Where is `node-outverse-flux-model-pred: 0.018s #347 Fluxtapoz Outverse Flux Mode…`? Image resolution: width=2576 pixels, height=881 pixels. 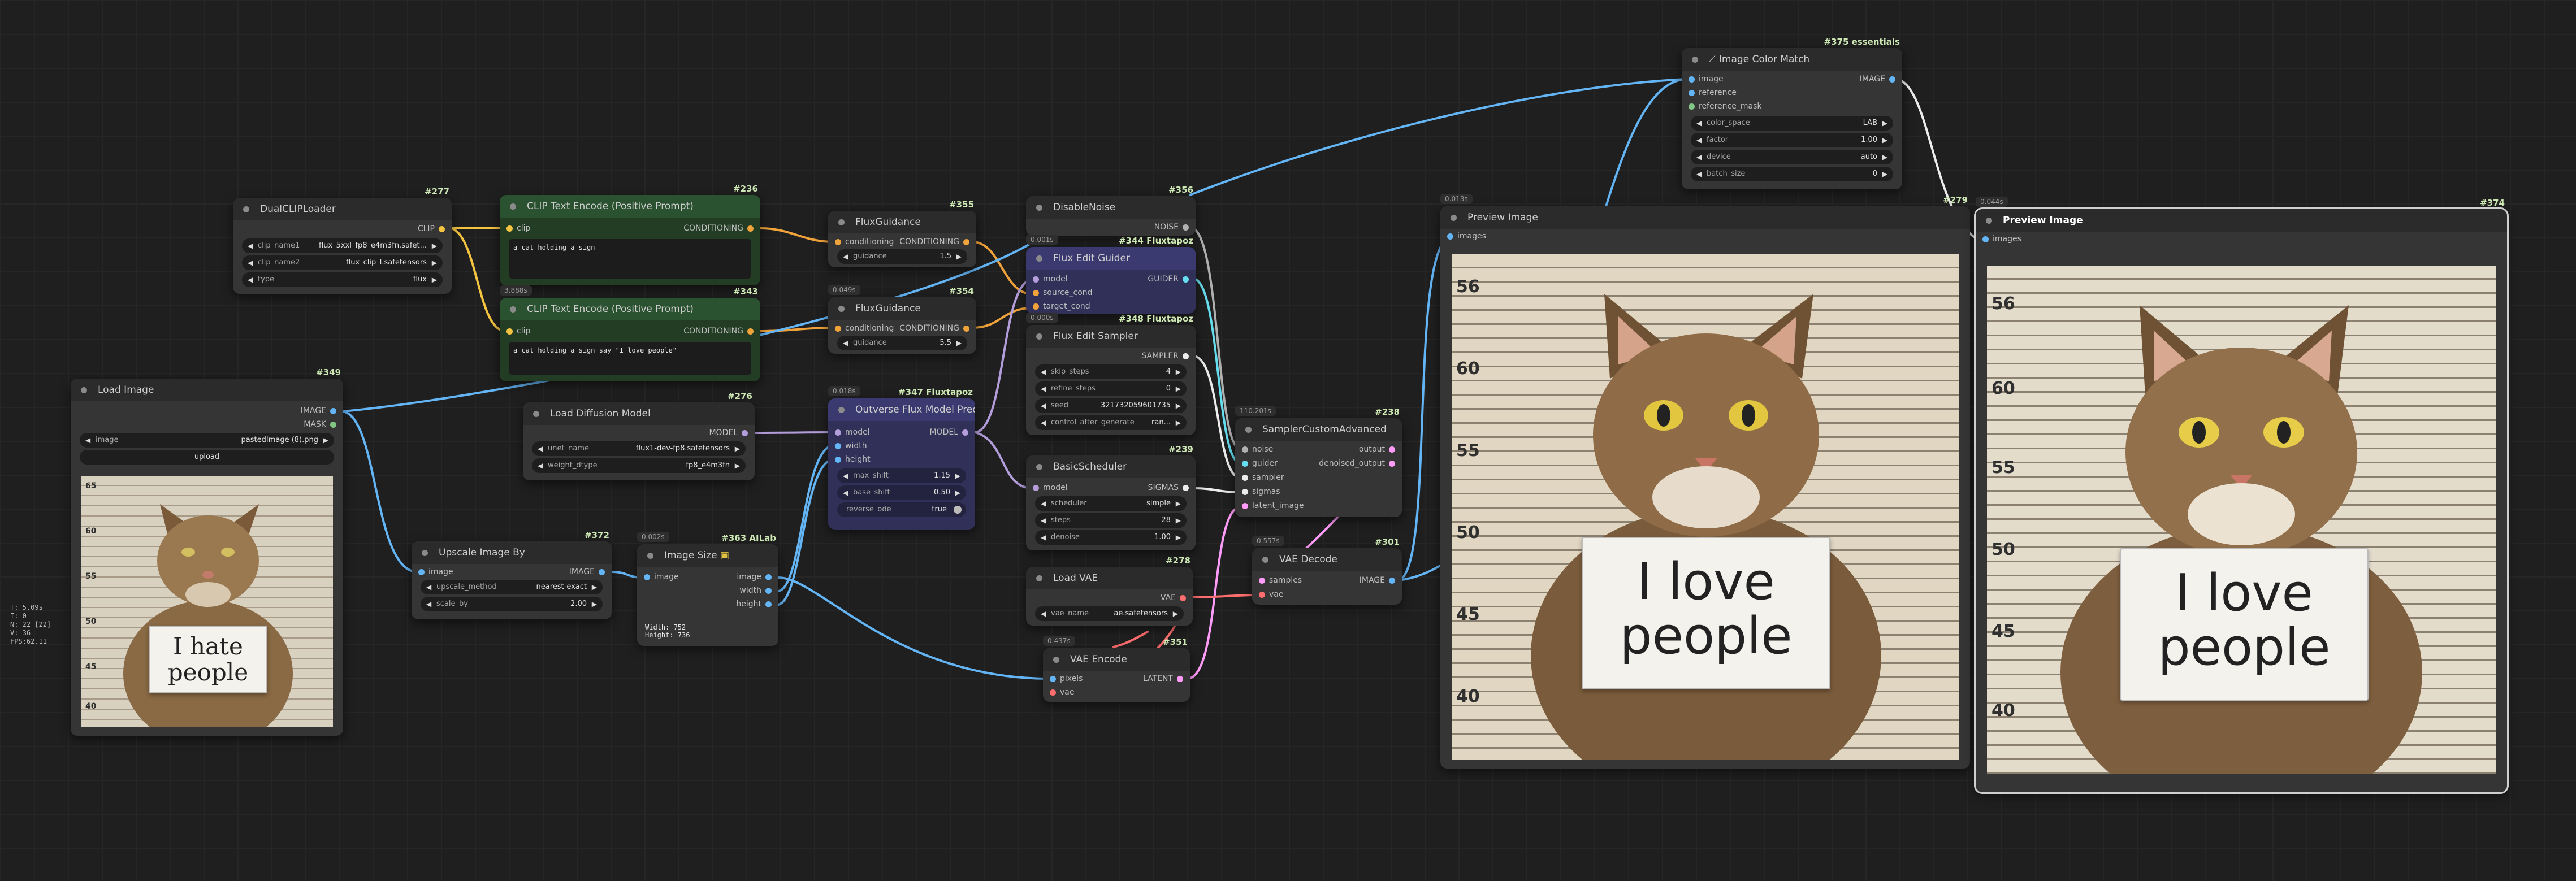 node-outverse-flux-model-pred: 0.018s #347 Fluxtapoz Outverse Flux Mode… is located at coordinates (901, 458).